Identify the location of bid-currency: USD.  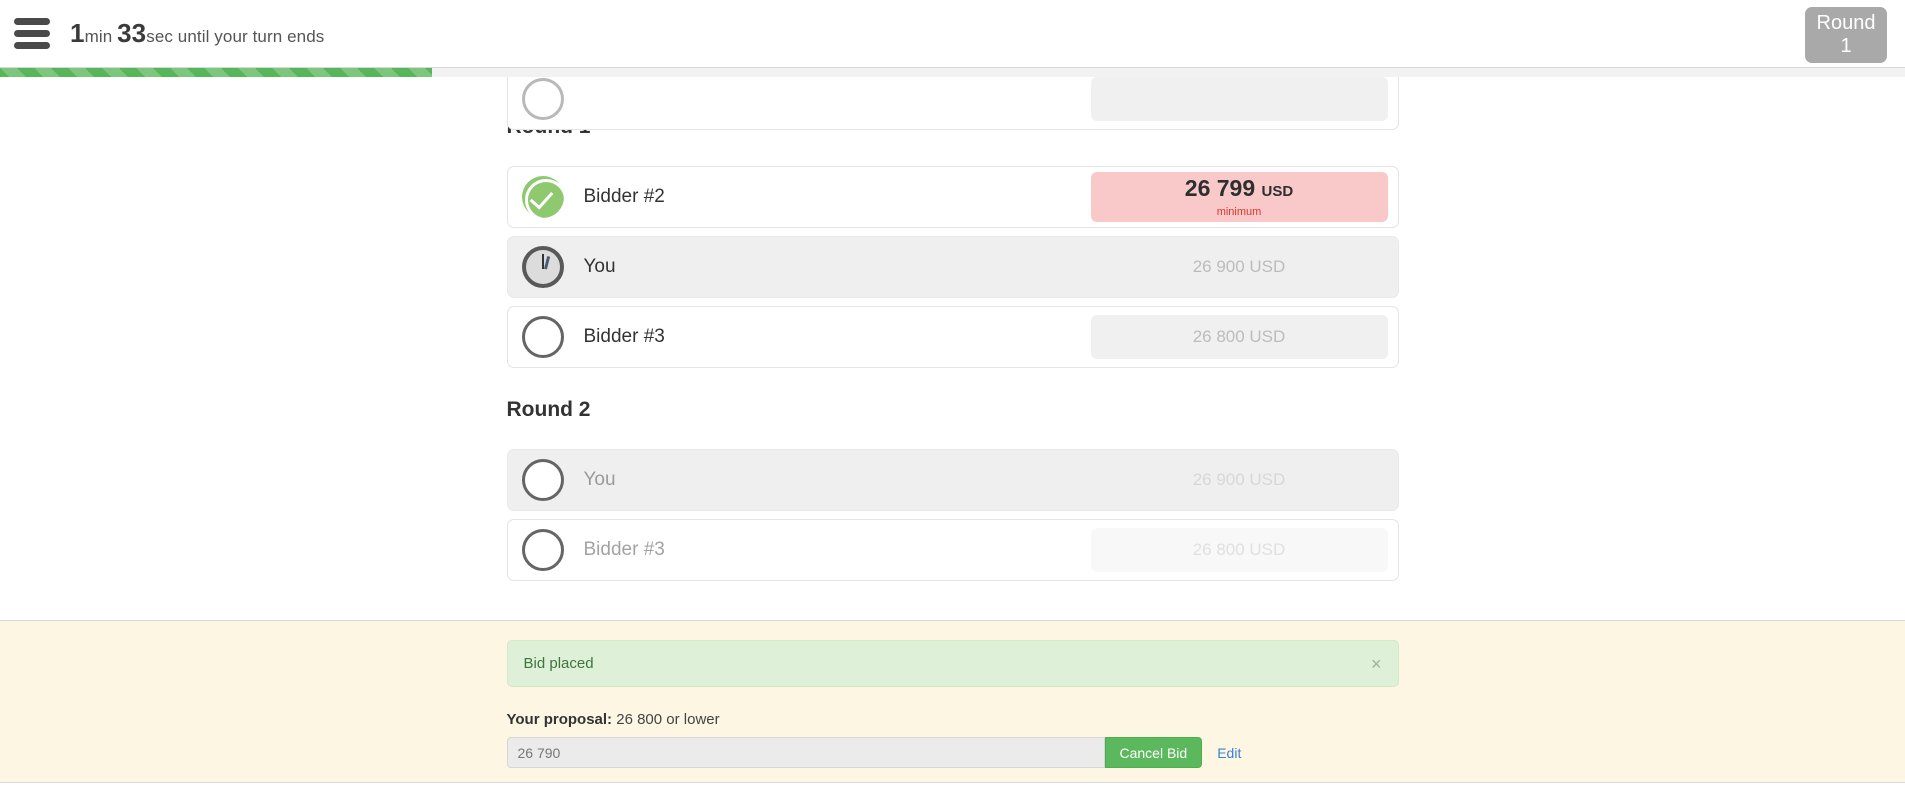
(1277, 191).